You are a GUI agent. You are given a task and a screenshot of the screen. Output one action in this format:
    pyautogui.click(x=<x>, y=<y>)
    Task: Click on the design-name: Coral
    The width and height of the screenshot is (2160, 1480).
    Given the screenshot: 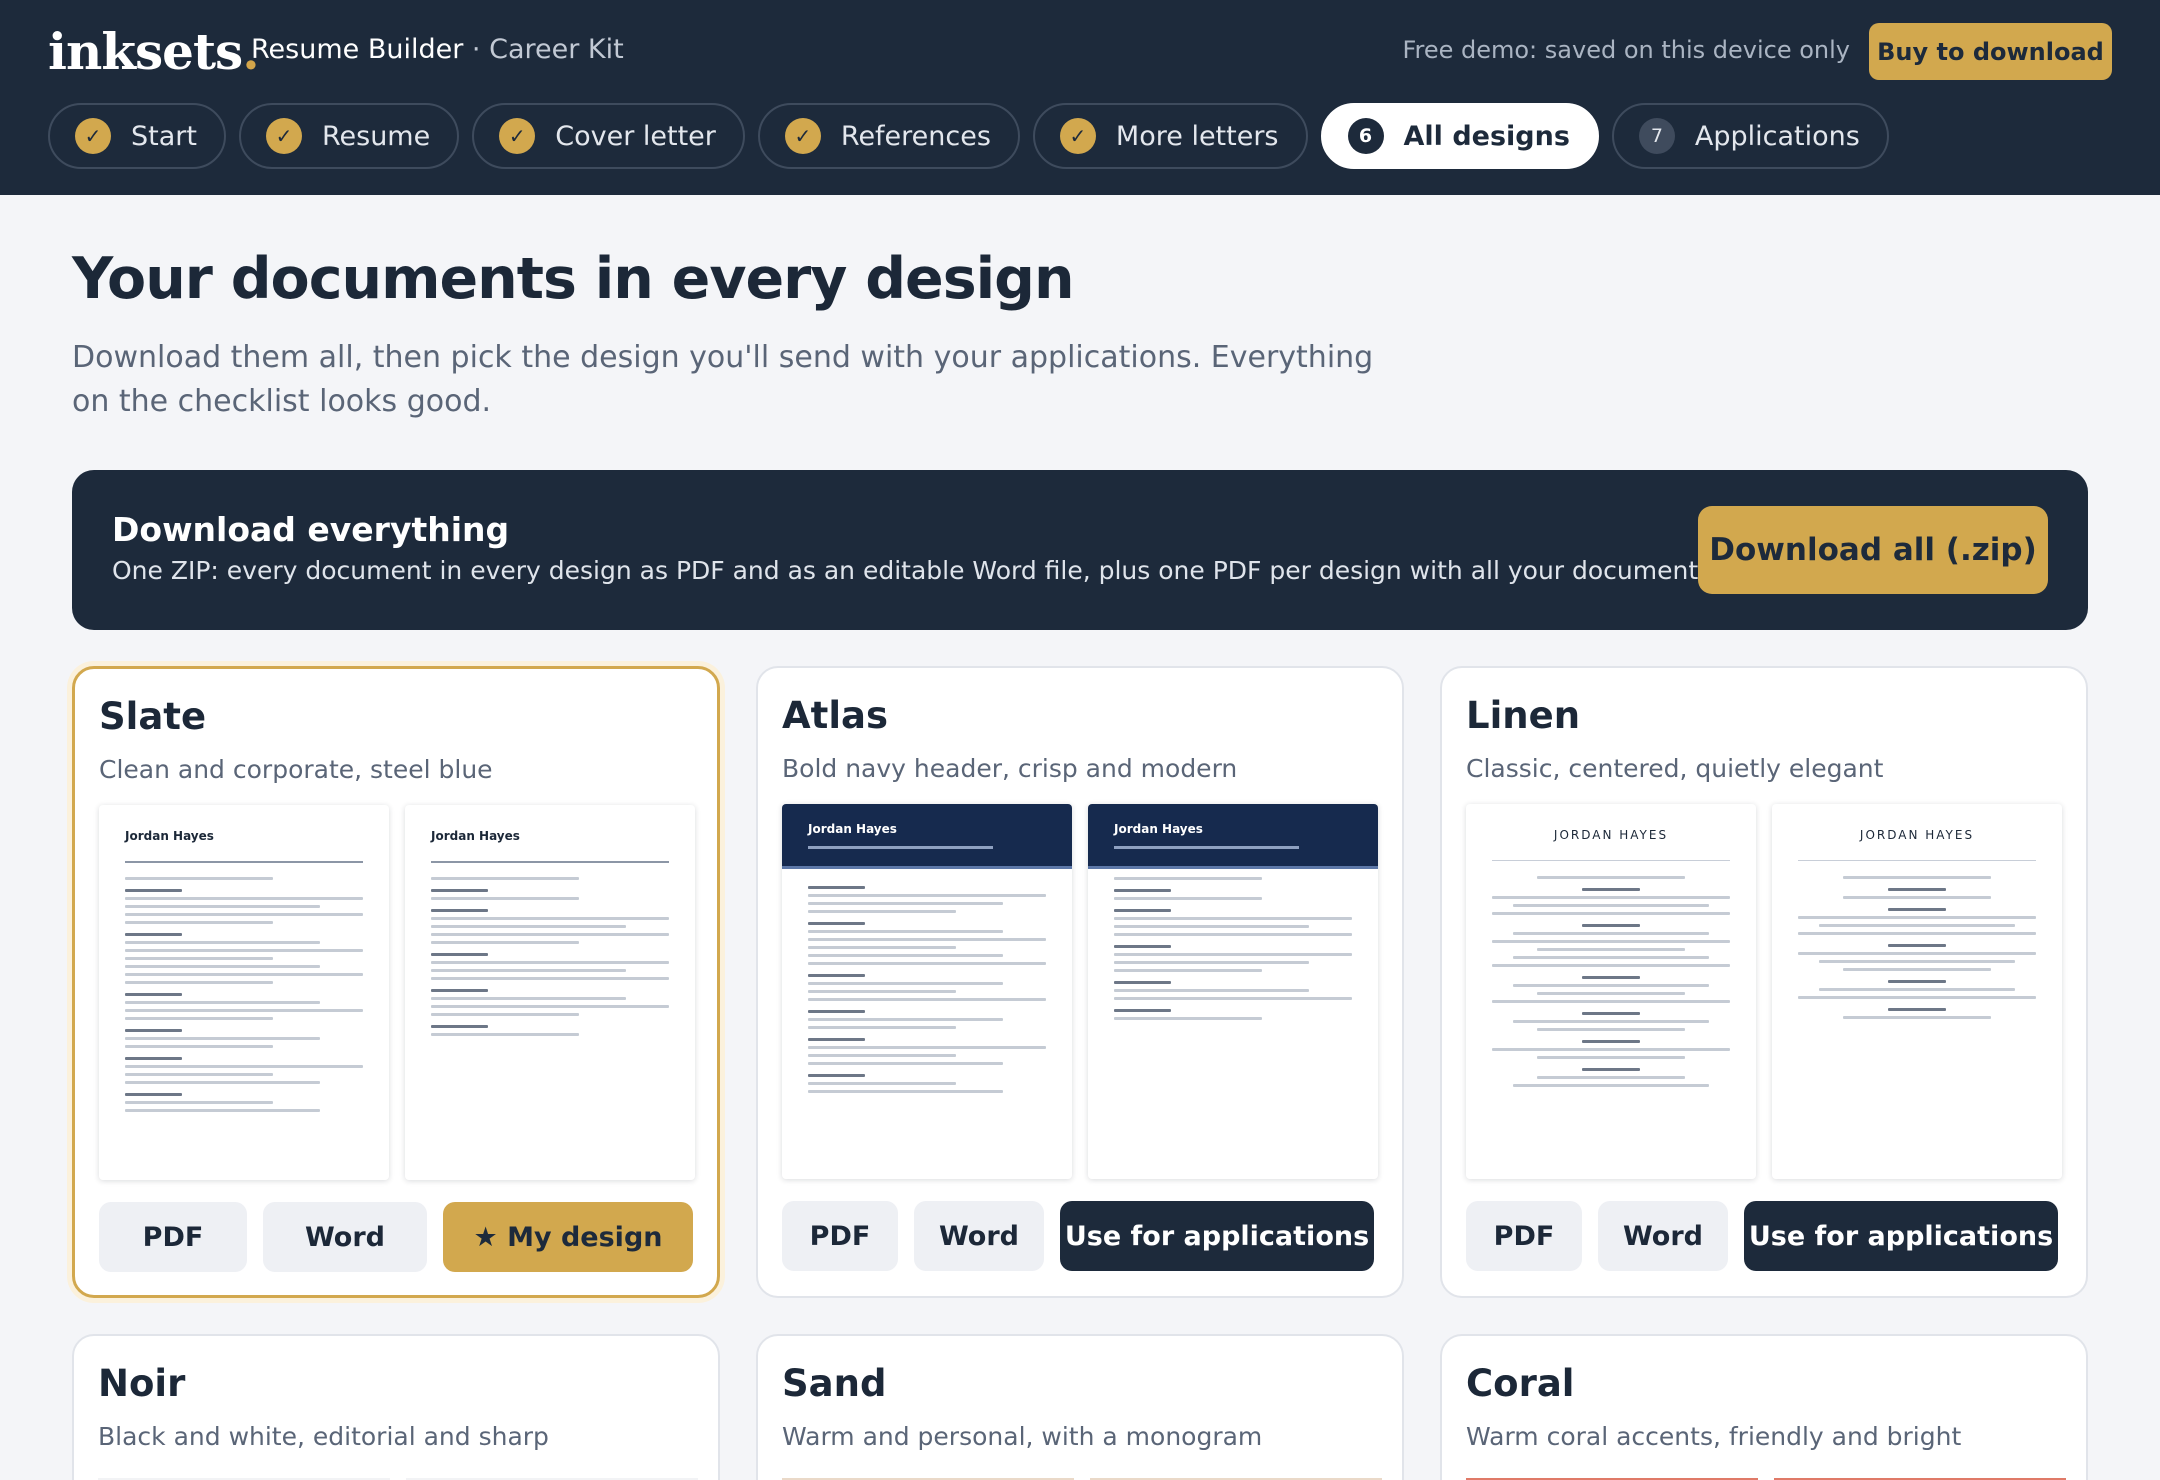 What is the action you would take?
    pyautogui.click(x=1520, y=1383)
    